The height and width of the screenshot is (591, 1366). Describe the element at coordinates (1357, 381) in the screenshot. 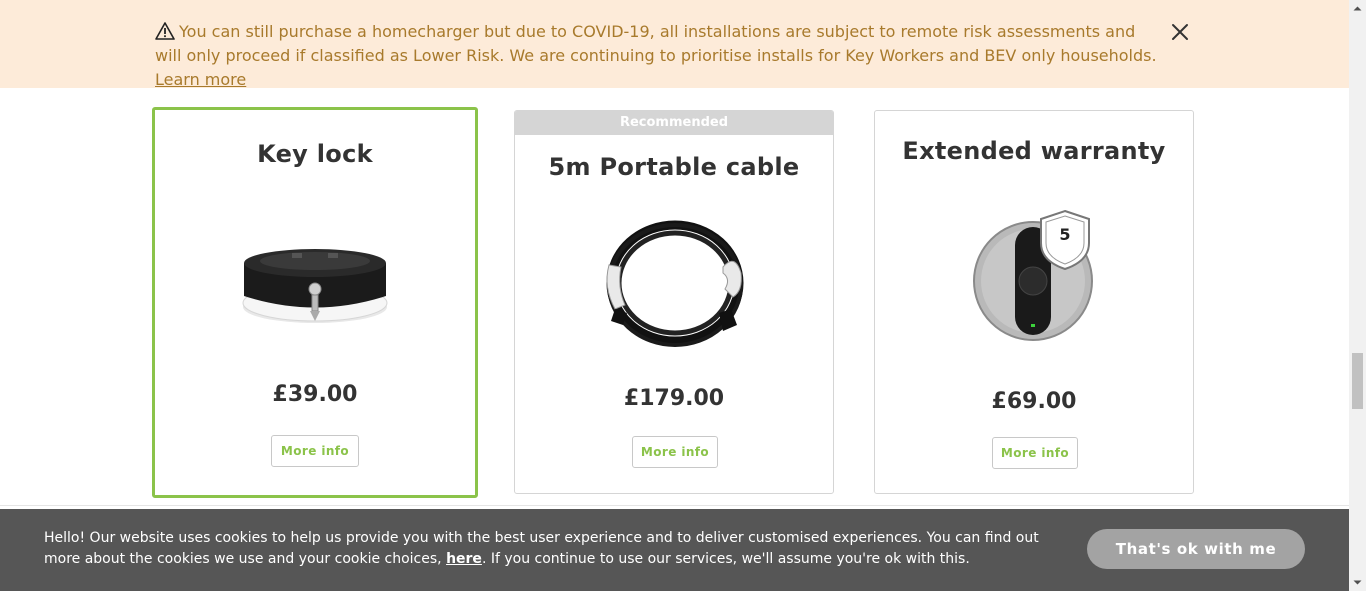

I see `scrollbar-thumb` at that location.